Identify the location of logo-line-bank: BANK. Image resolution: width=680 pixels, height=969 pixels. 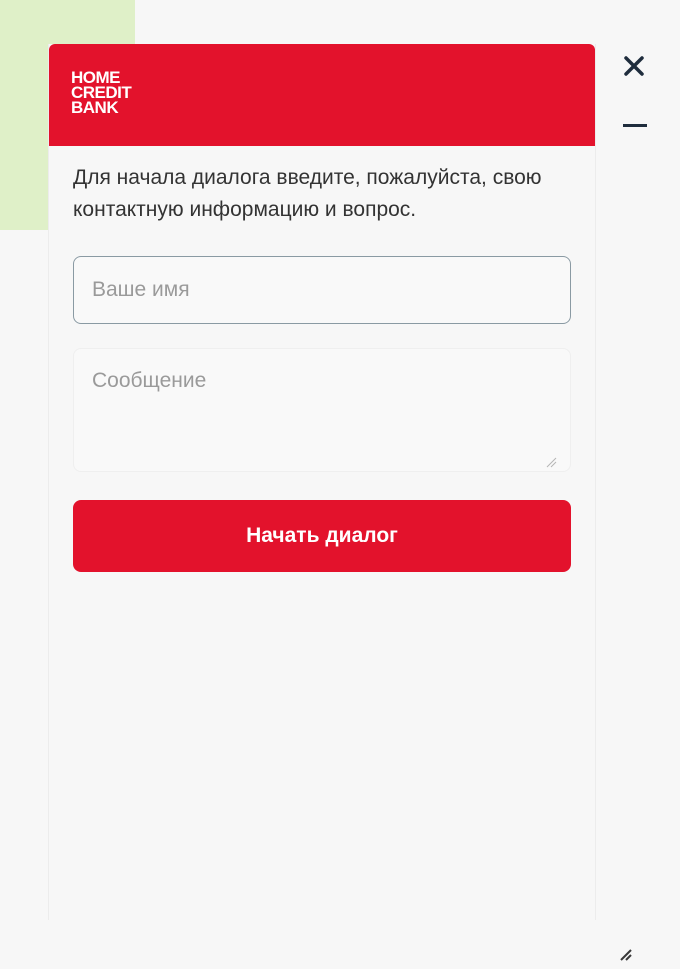
(95, 107).